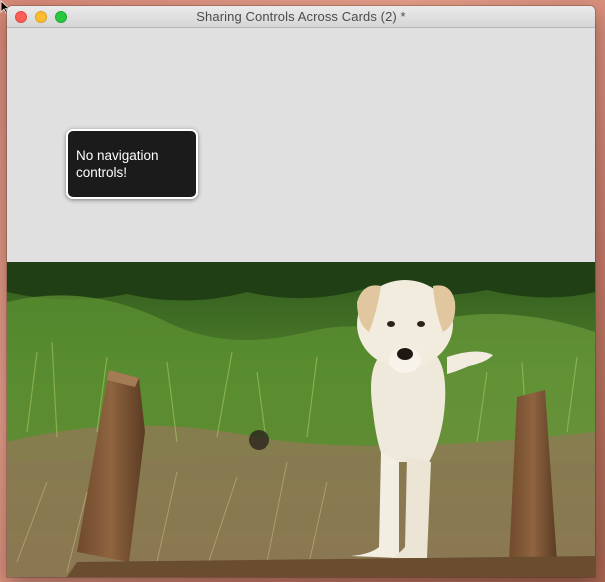 The height and width of the screenshot is (582, 605). I want to click on info-callout: No navigation controls!, so click(132, 164).